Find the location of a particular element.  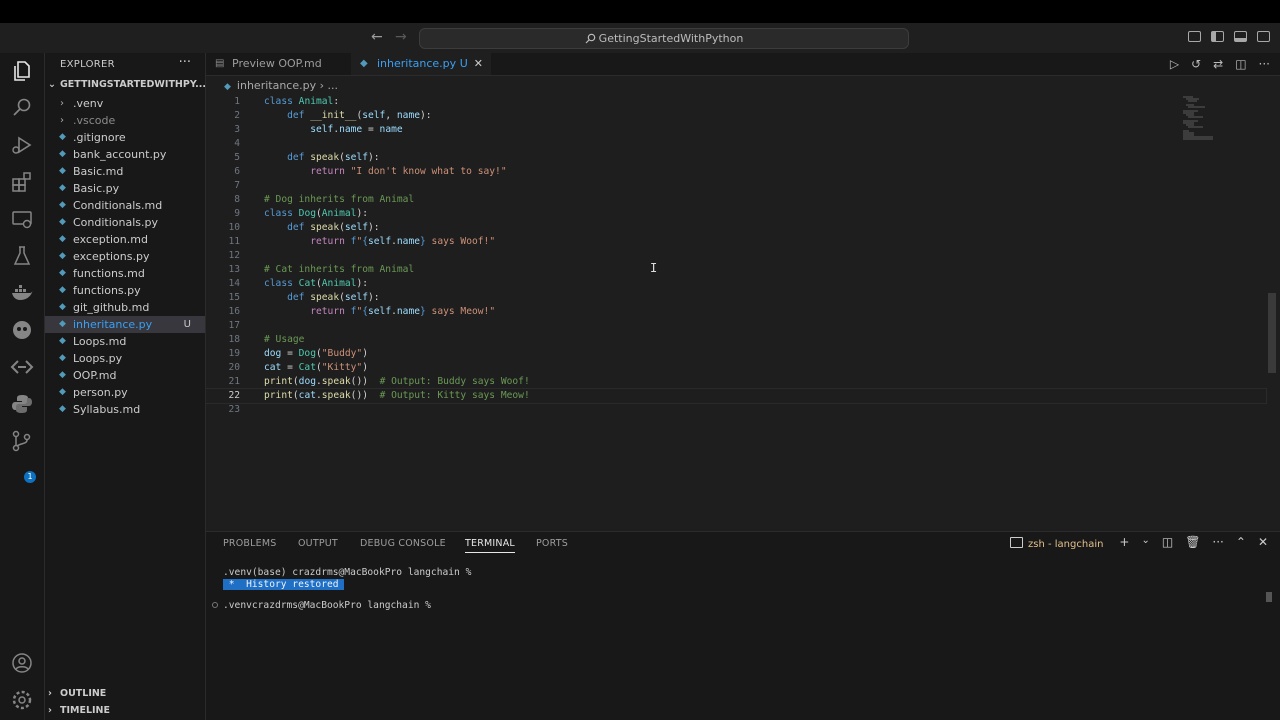

split-terminal-icon: ◫ is located at coordinates (1167, 542).